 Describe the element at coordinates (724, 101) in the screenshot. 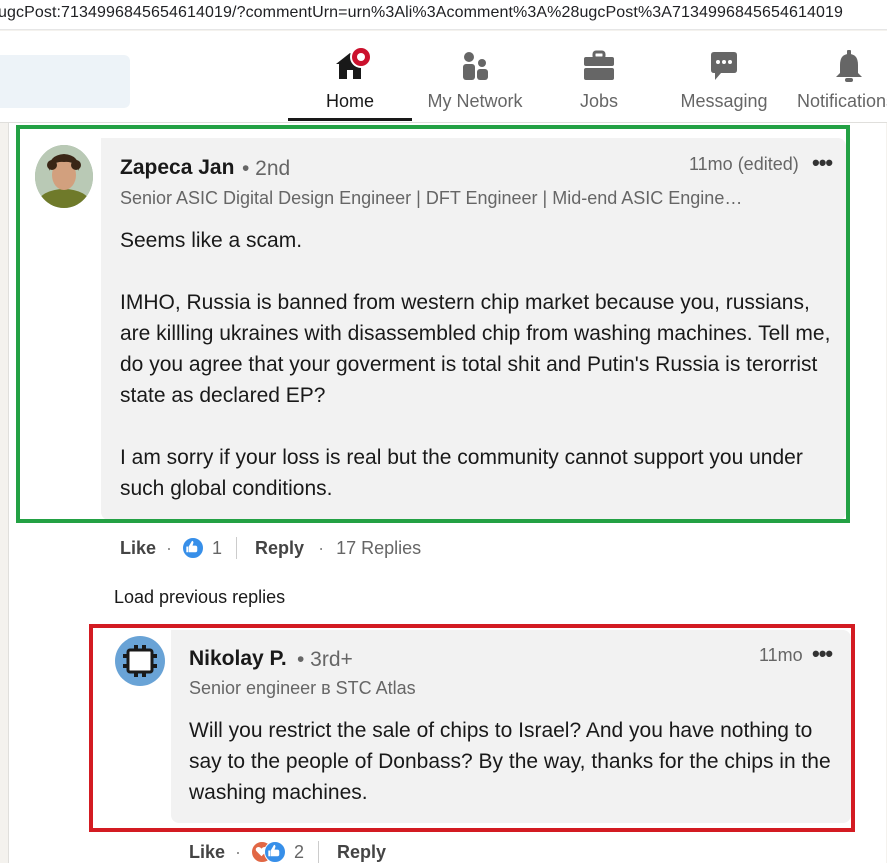

I see `nav-label-messaging: Messaging` at that location.